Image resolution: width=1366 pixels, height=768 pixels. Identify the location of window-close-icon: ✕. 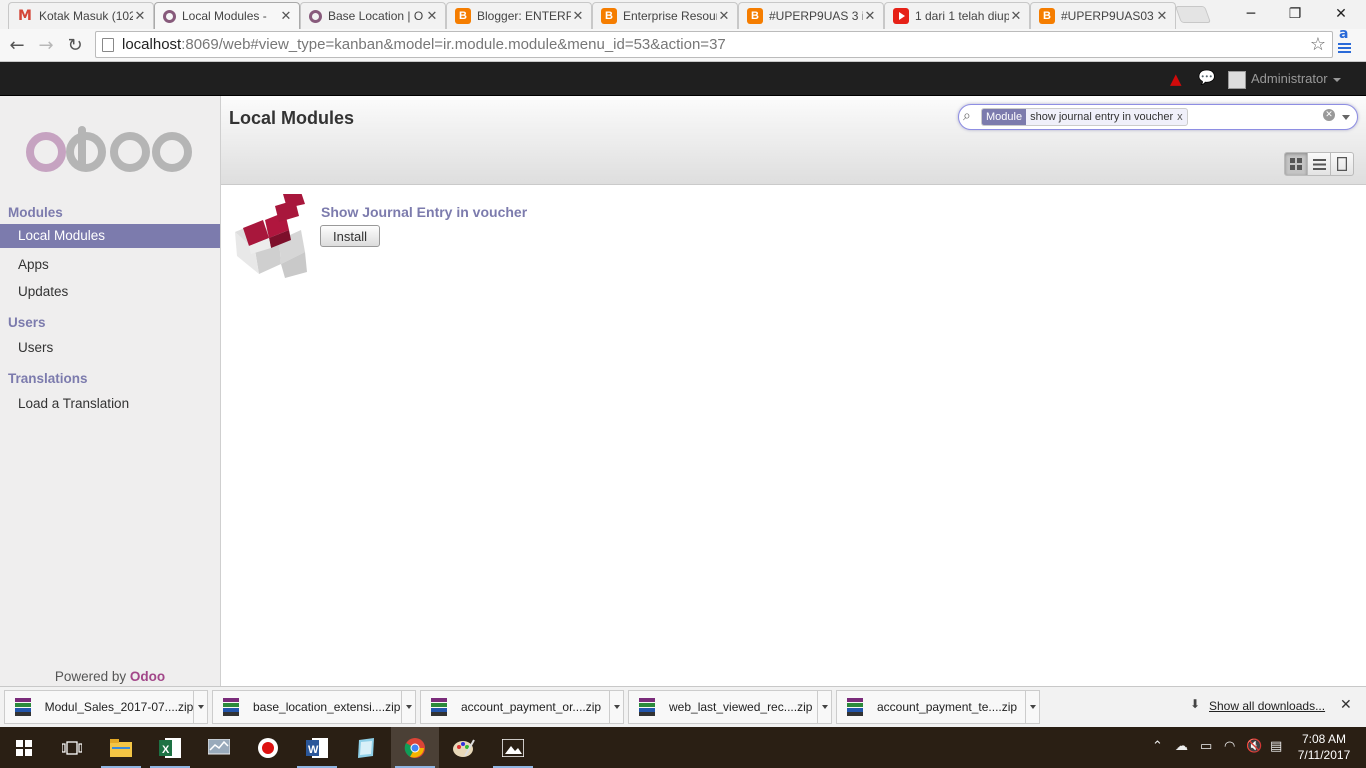
(1341, 14).